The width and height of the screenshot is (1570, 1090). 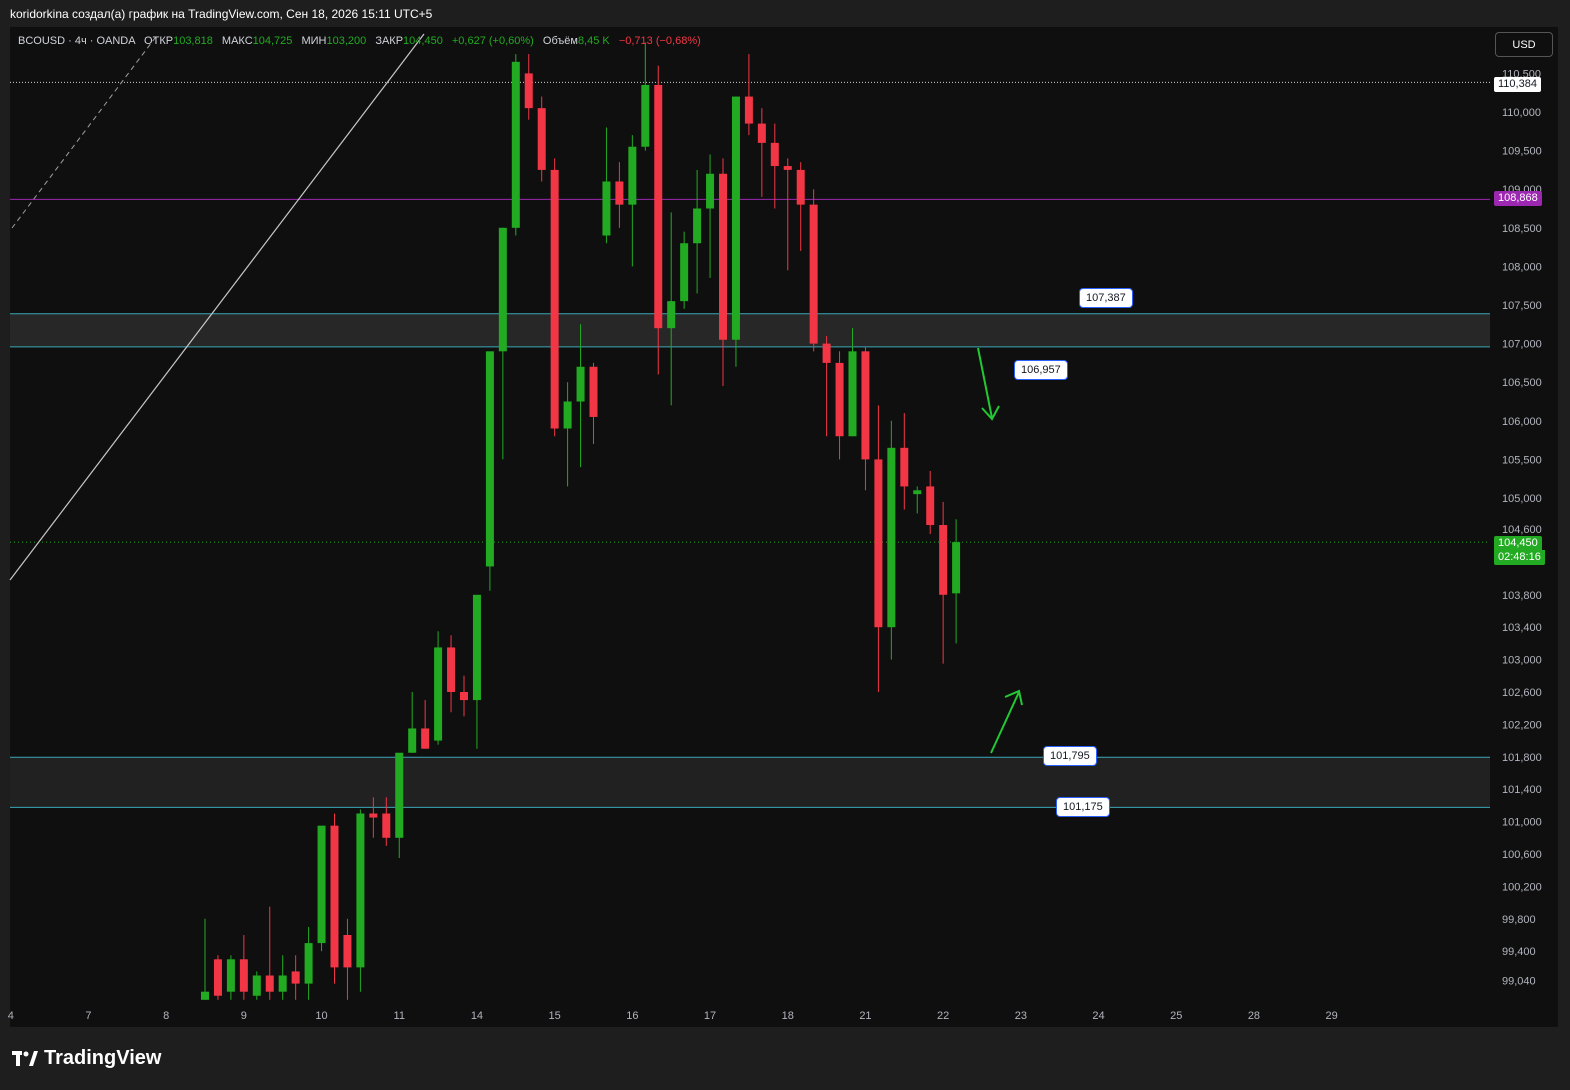 What do you see at coordinates (1006, 721) in the screenshot?
I see `up-arrow` at bounding box center [1006, 721].